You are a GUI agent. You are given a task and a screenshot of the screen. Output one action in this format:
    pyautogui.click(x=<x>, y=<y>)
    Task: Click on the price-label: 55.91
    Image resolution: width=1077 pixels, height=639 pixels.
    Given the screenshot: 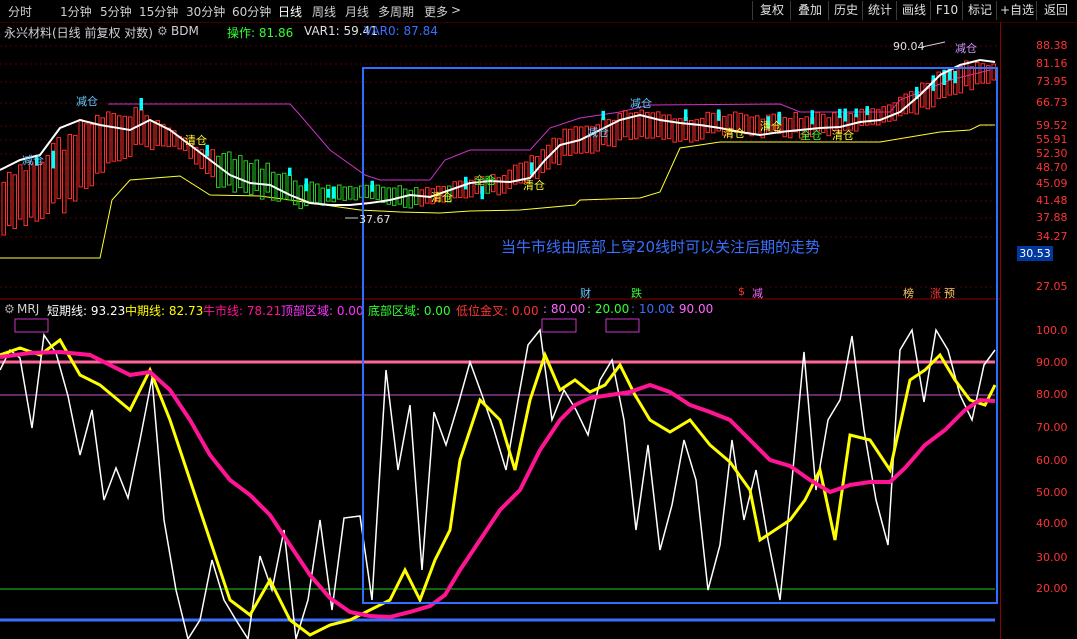 What is the action you would take?
    pyautogui.click(x=1052, y=139)
    